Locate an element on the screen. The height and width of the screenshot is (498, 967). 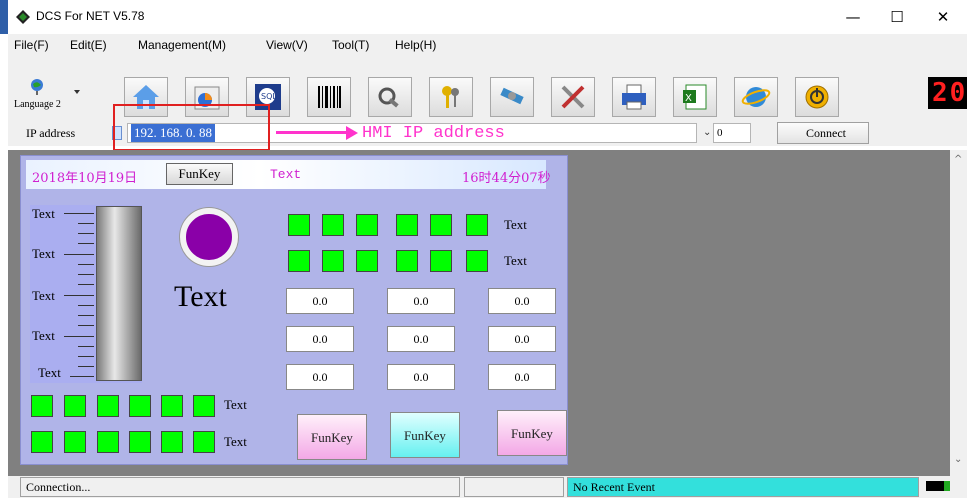
maximize-button: ☐ is located at coordinates (897, 17).